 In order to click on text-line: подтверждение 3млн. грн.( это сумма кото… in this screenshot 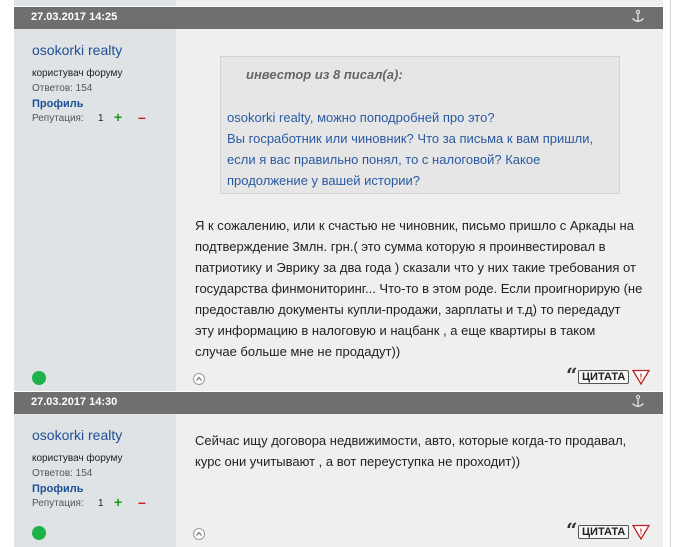, I will do `click(400, 246)`.